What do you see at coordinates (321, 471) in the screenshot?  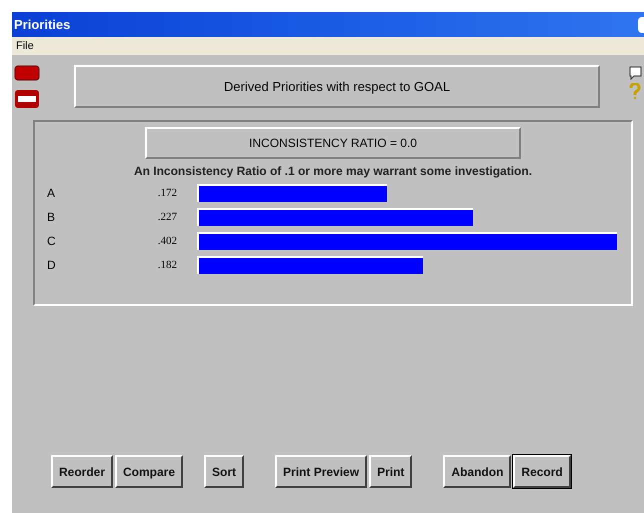 I see `action-button: Print Preview` at bounding box center [321, 471].